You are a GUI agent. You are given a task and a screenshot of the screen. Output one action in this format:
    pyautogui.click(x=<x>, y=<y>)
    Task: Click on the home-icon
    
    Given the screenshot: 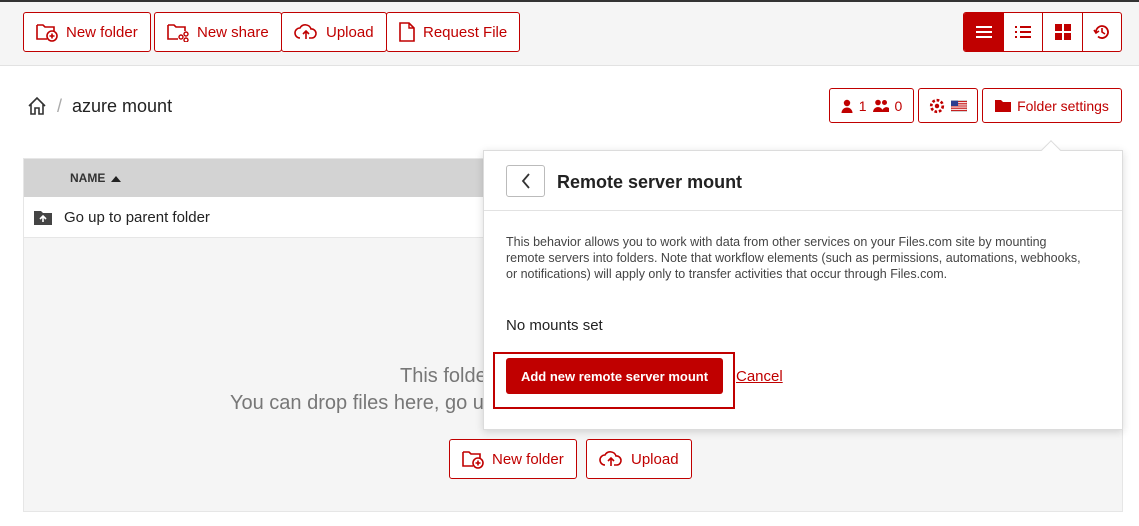 What is the action you would take?
    pyautogui.click(x=37, y=106)
    